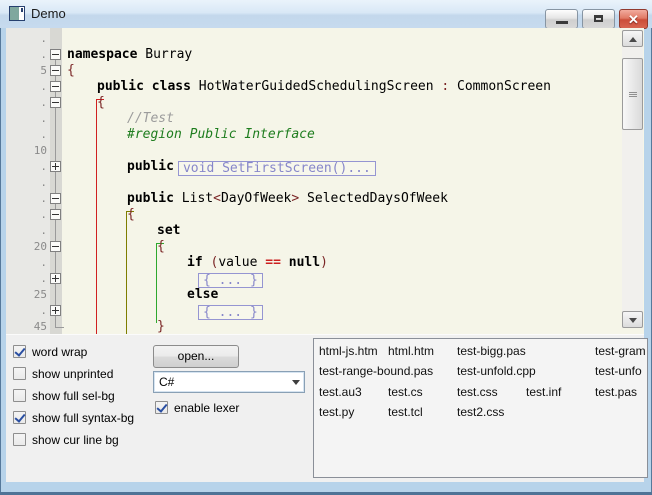 The height and width of the screenshot is (495, 652). Describe the element at coordinates (165, 54) in the screenshot. I see `code-token: Burray` at that location.